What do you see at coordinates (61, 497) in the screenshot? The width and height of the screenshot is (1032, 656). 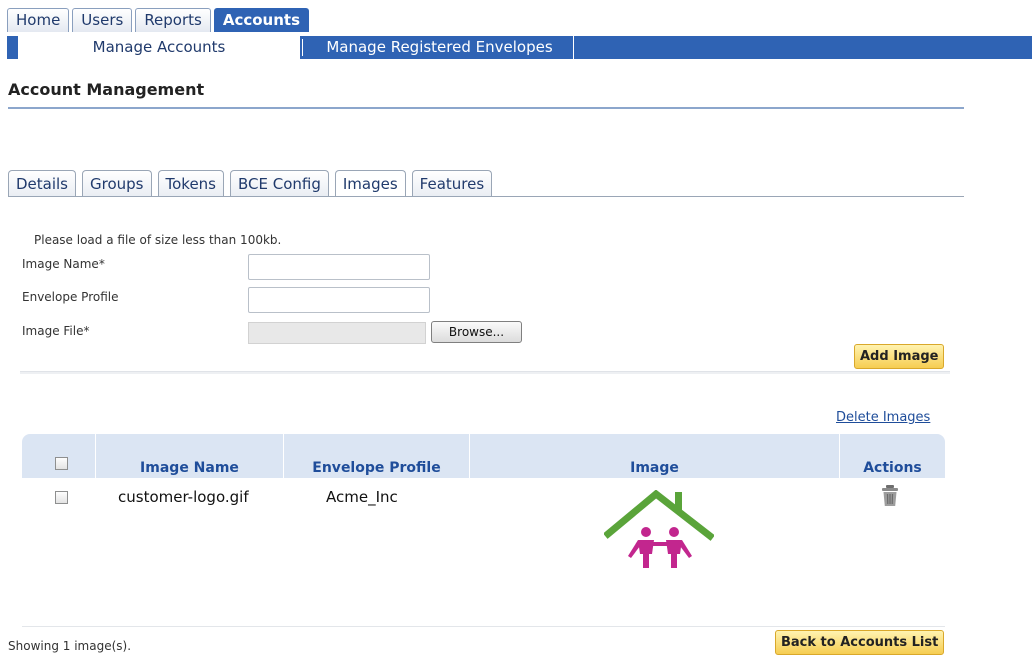 I see `row-checkbox` at bounding box center [61, 497].